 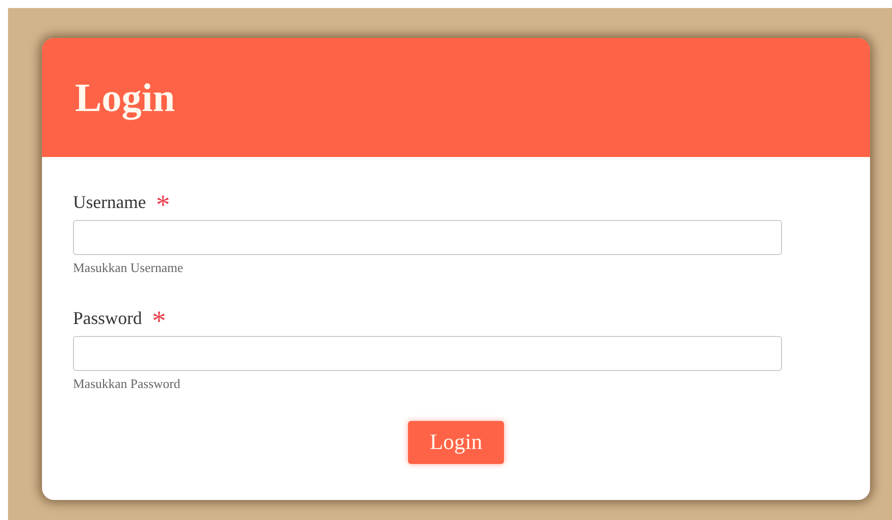 I want to click on field-hint: Masukkan Username, so click(x=128, y=268).